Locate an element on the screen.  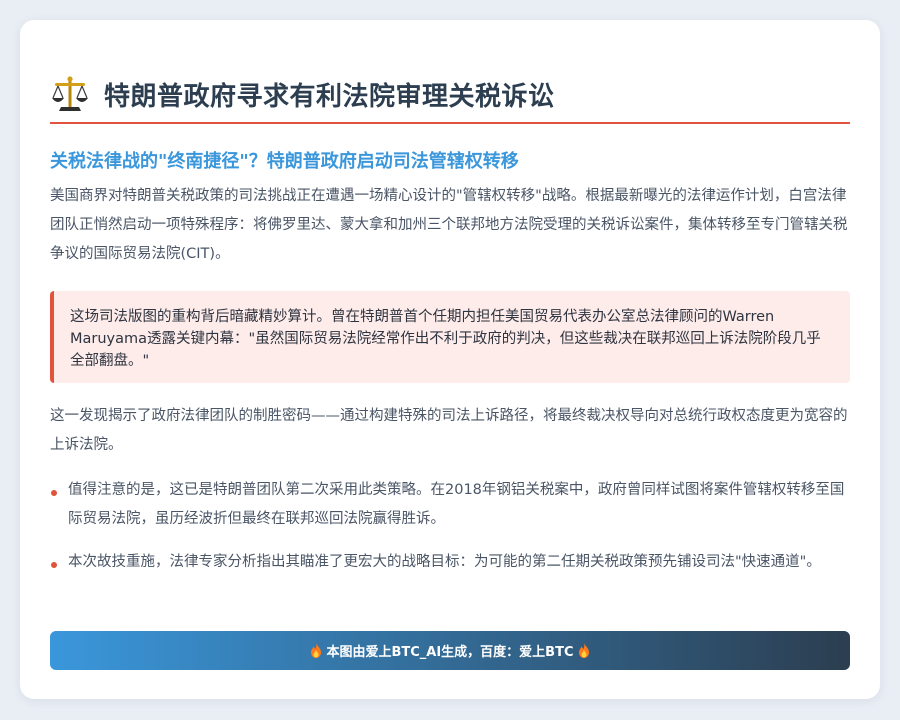
page-title: 特朗普政府寻求有利法院审理关税诉讼 is located at coordinates (329, 96).